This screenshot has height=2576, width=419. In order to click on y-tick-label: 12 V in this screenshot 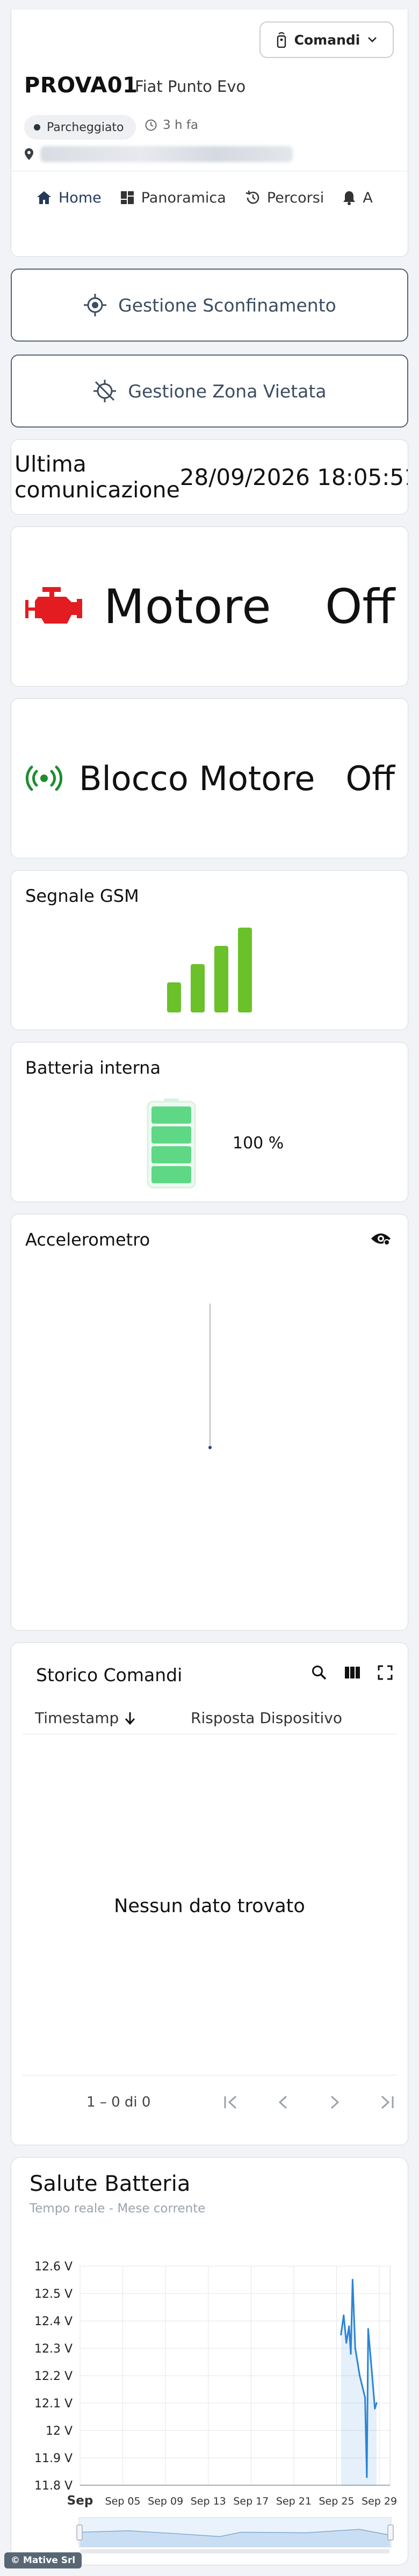, I will do `click(59, 2431)`.